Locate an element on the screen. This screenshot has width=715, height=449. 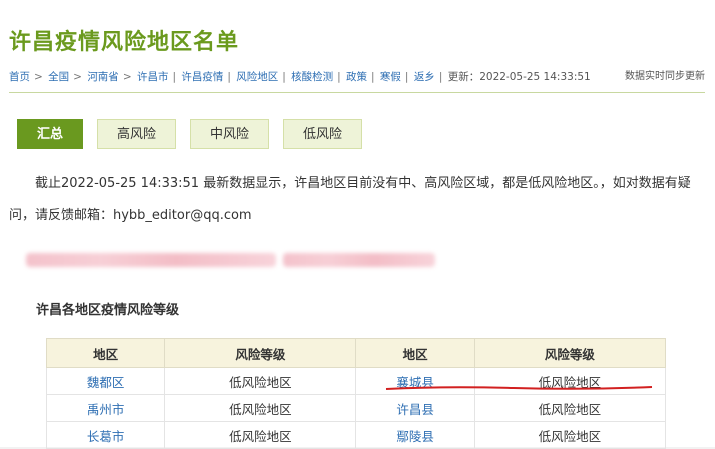
divider is located at coordinates (357, 92).